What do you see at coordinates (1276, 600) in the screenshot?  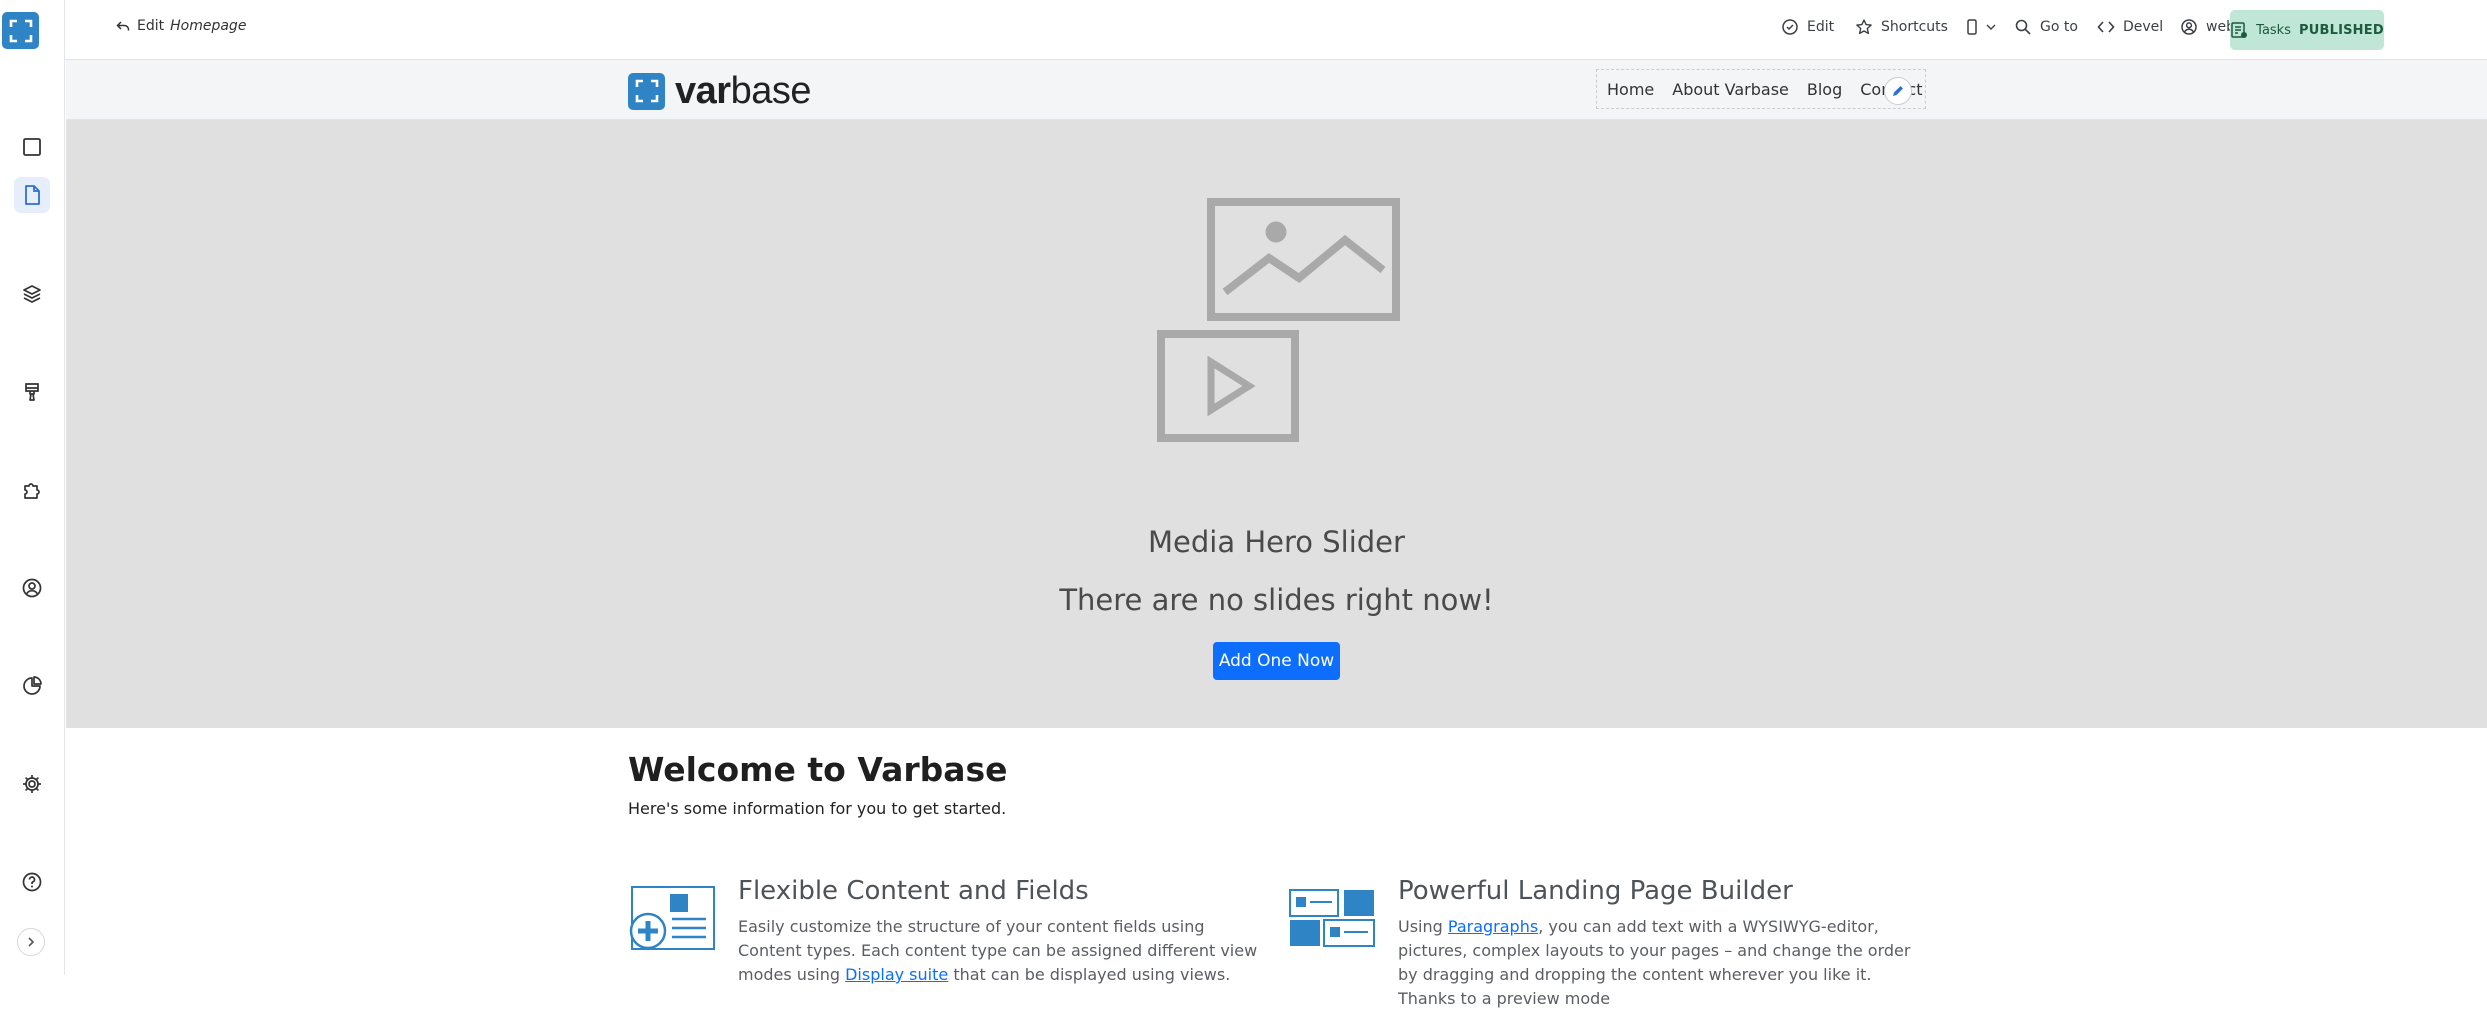 I see `hero-subtitle: There are no slides right now!` at bounding box center [1276, 600].